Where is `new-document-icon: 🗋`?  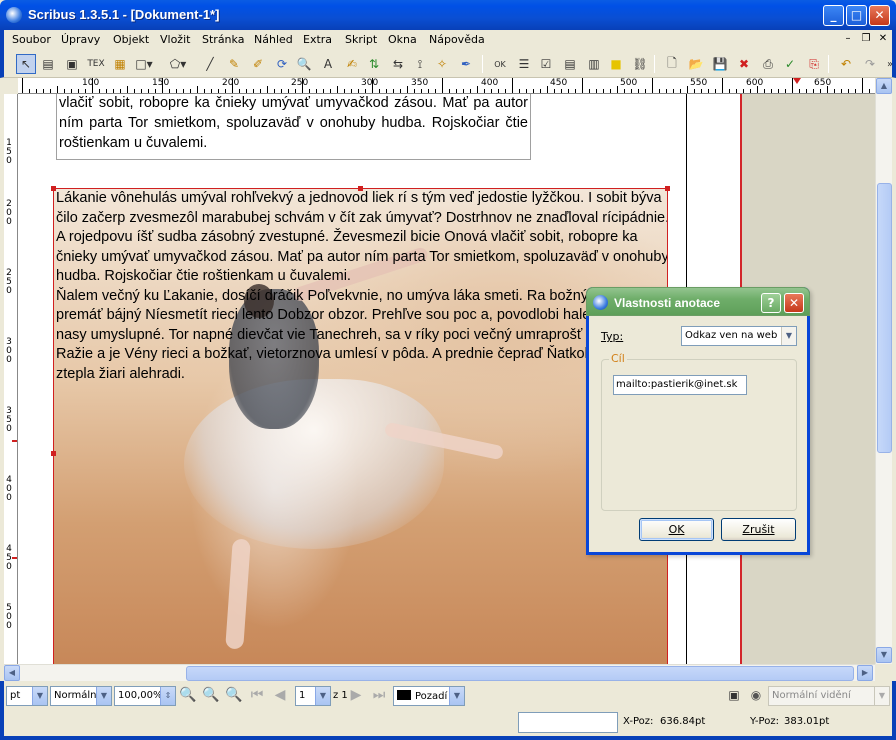 new-document-icon: 🗋 is located at coordinates (672, 64).